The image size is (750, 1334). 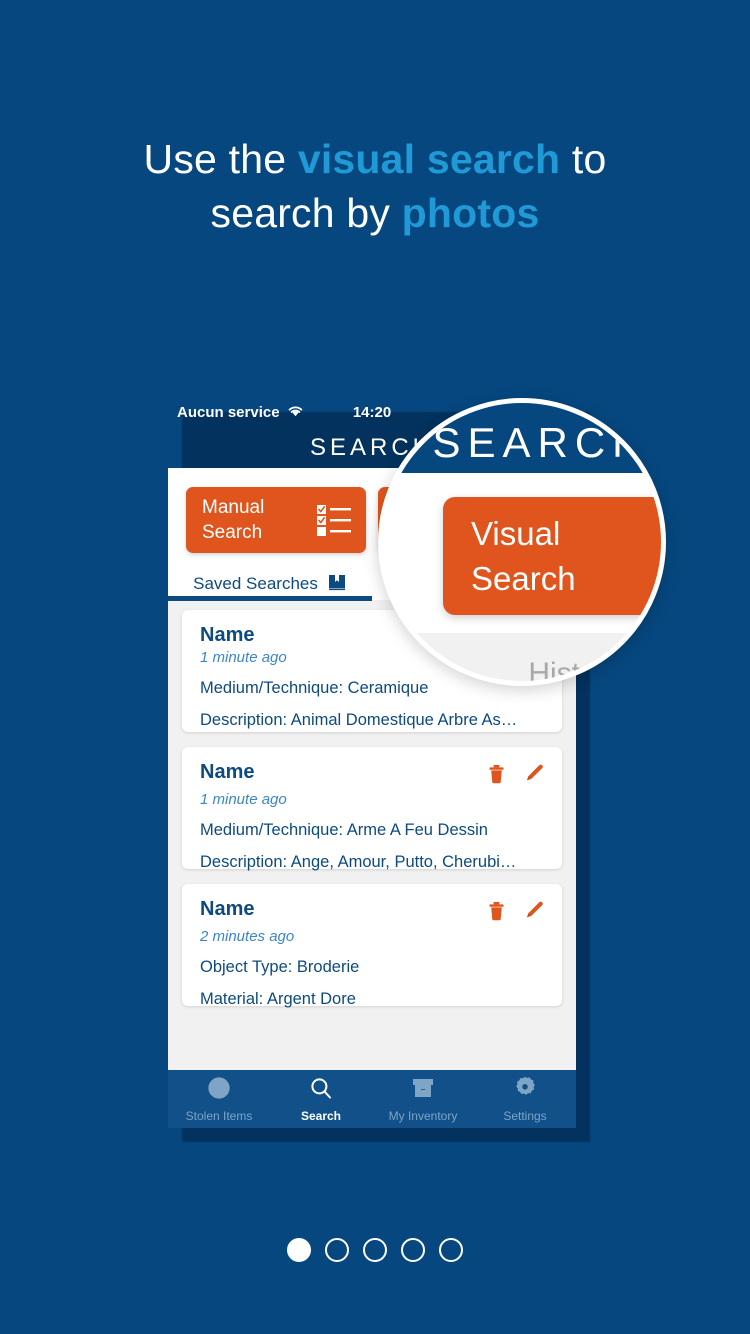 I want to click on tab-settings: Settings, so click(x=525, y=1099).